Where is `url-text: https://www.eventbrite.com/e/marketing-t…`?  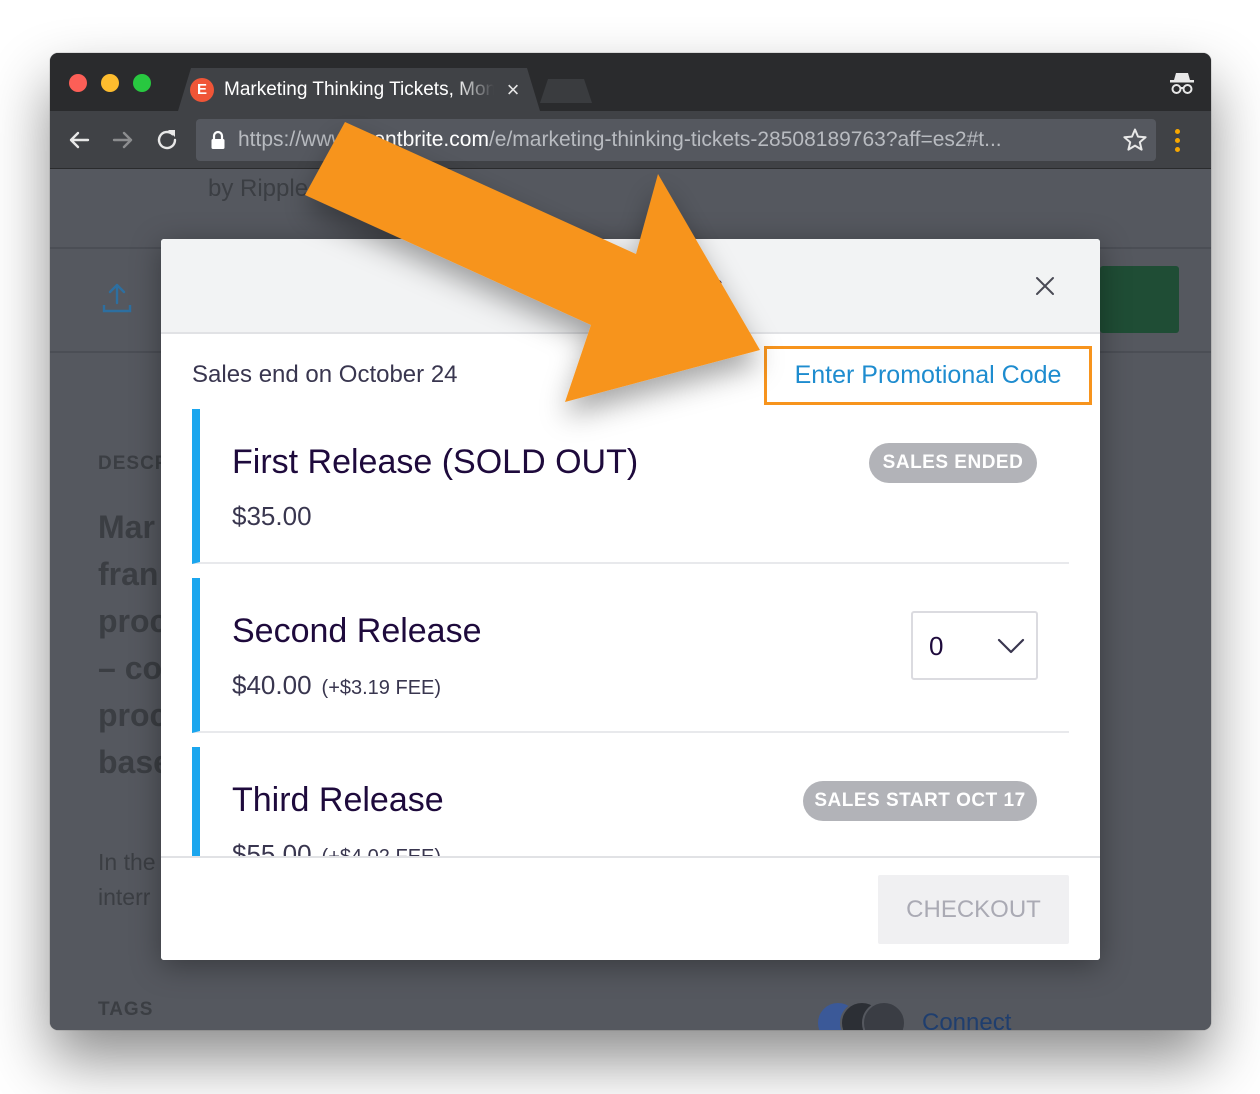
url-text: https://www.eventbrite.com/e/marketing-t… is located at coordinates (678, 140).